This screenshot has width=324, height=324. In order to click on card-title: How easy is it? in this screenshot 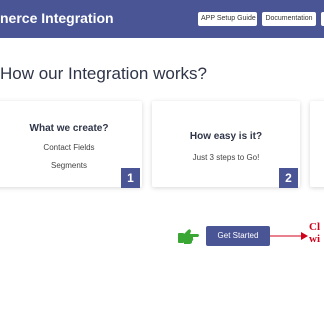, I will do `click(226, 136)`.